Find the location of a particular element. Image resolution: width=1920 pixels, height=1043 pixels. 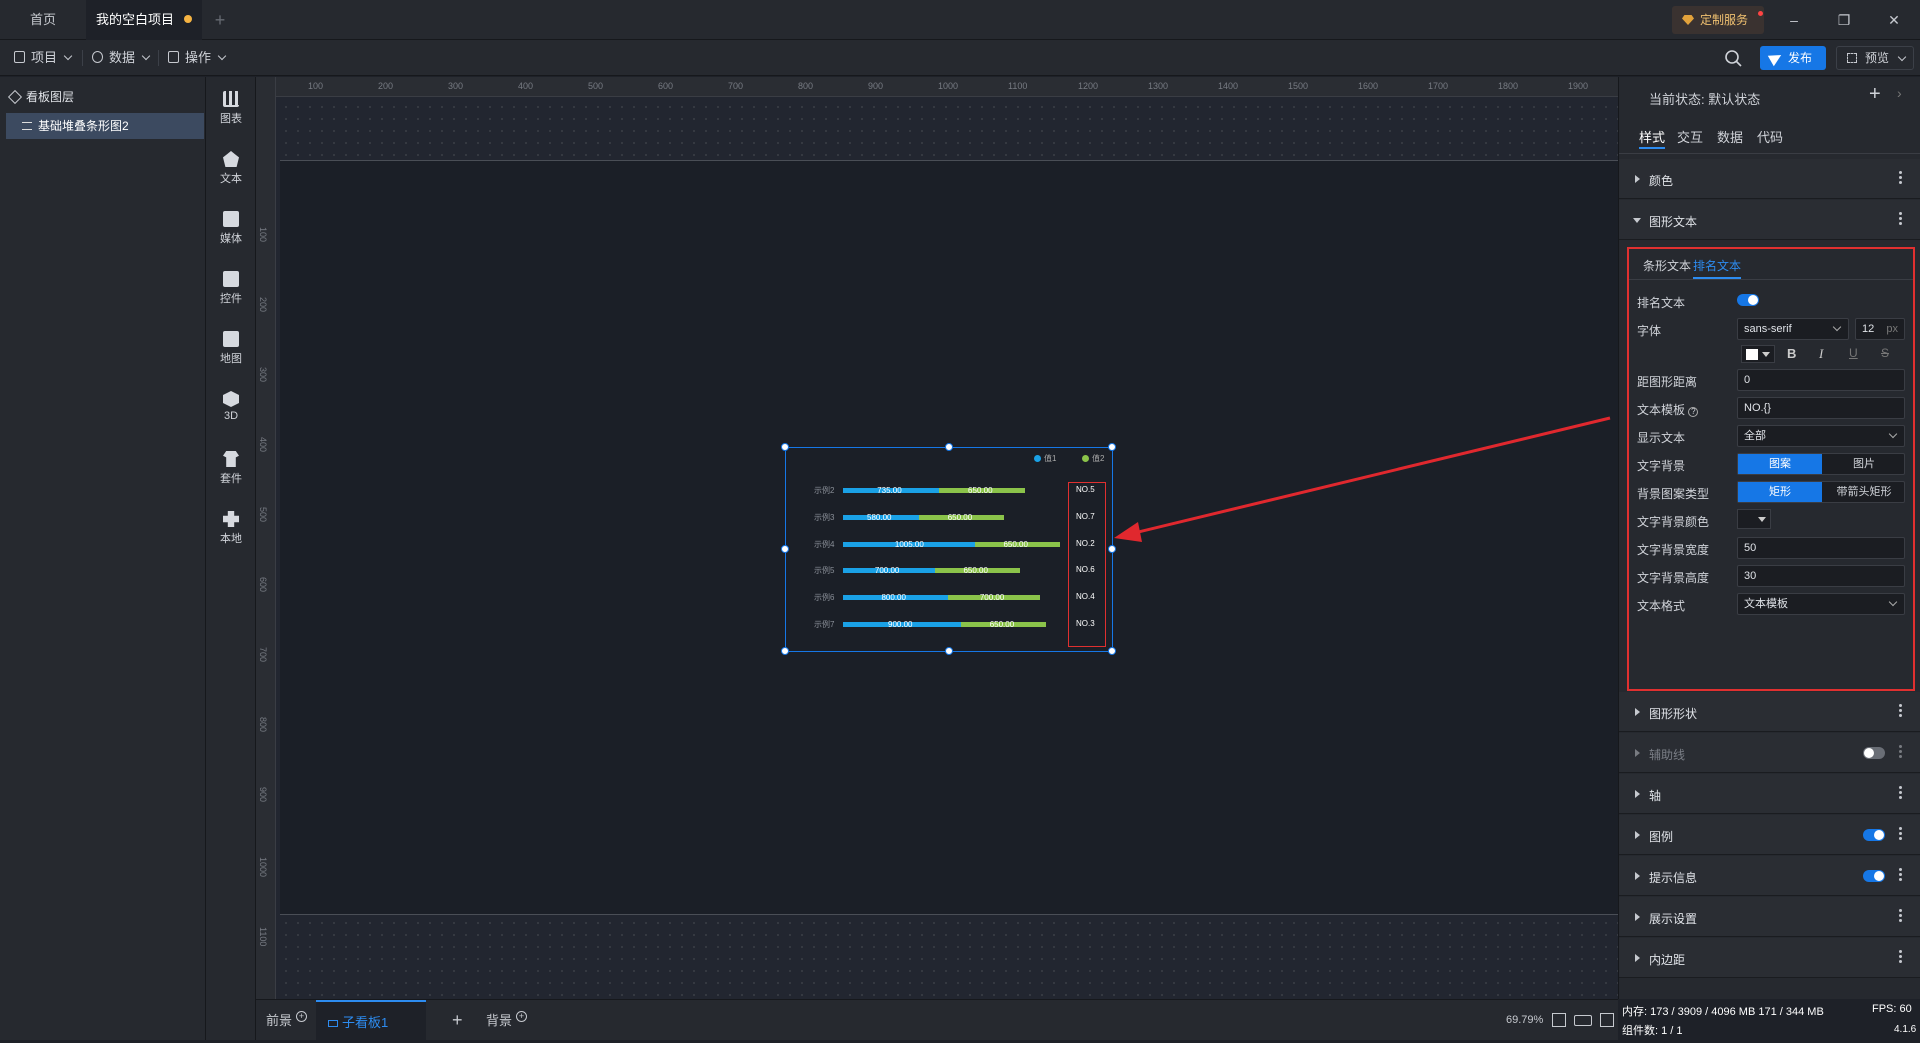

add-board-plus-icon: + is located at coordinates (457, 1020).